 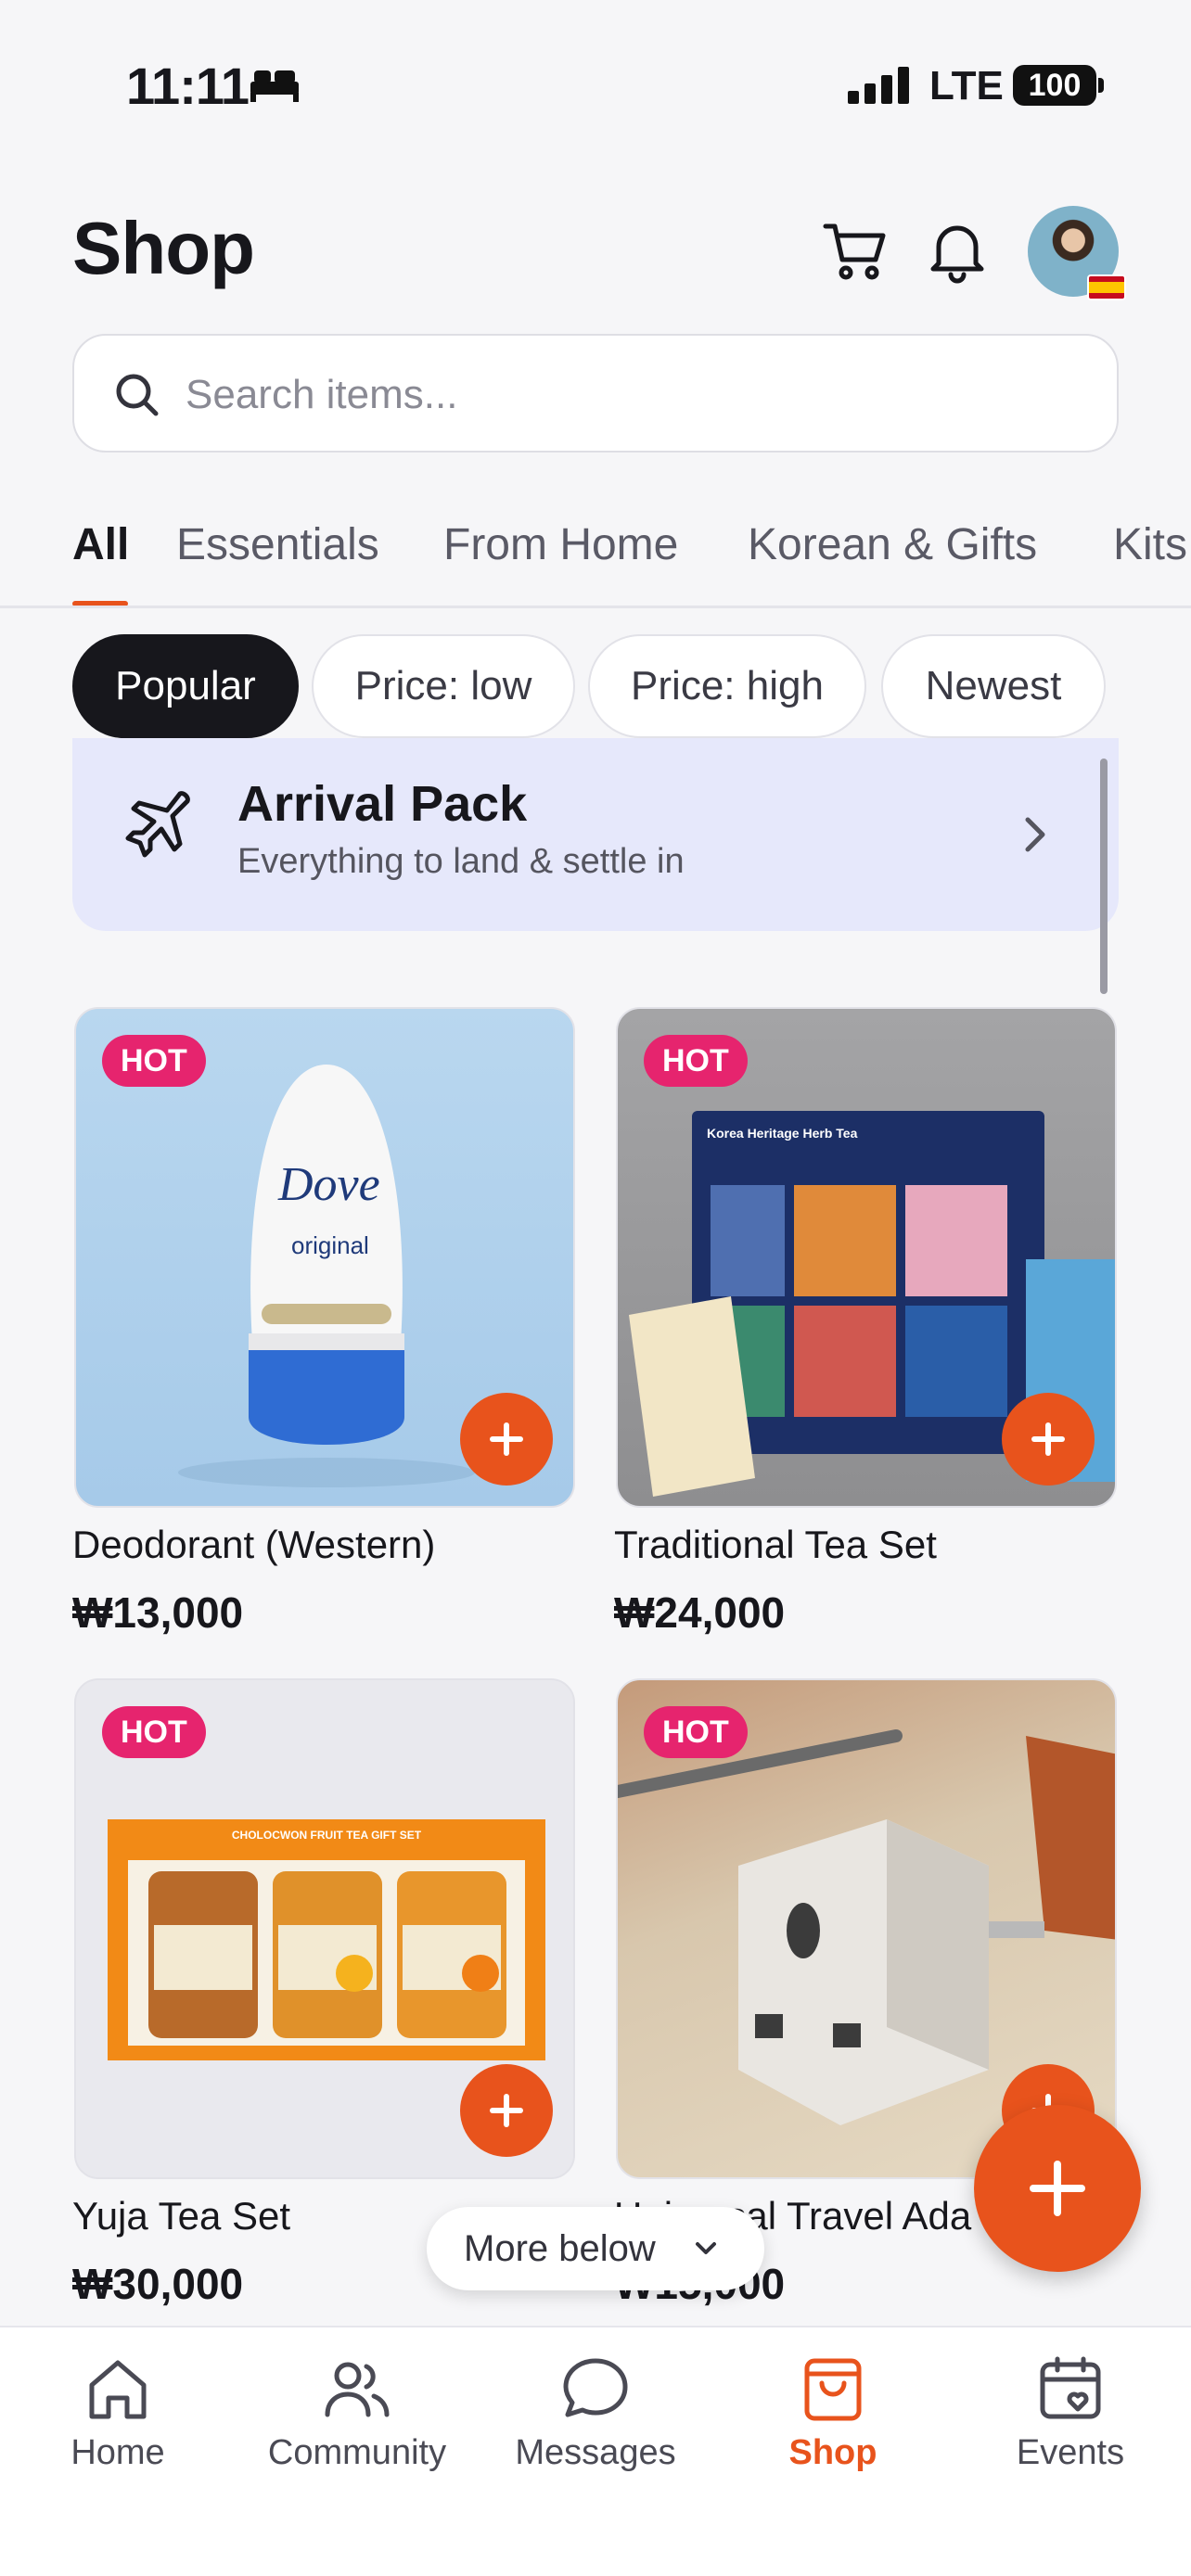 What do you see at coordinates (164, 248) in the screenshot?
I see `page-title: Shop` at bounding box center [164, 248].